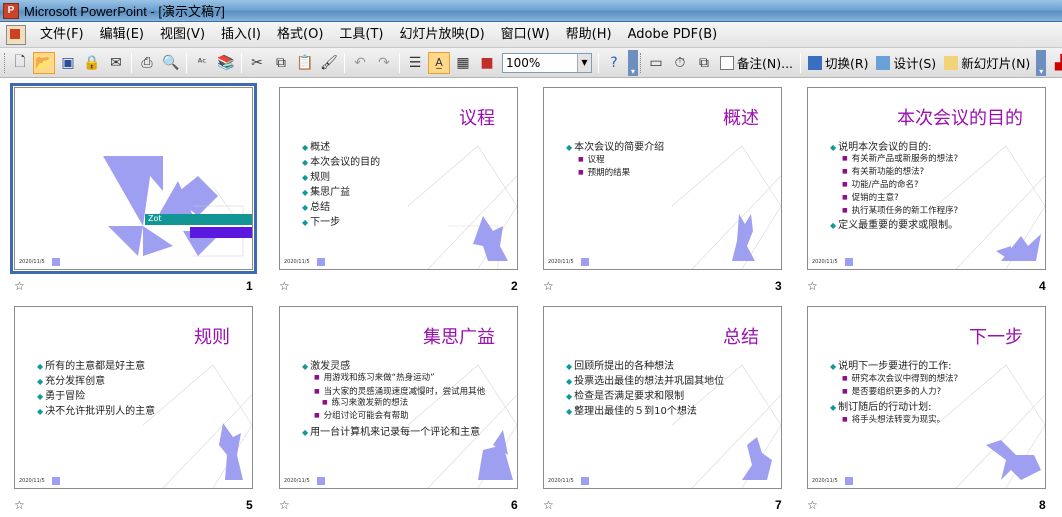  What do you see at coordinates (847, 63) in the screenshot?
I see `transition-button-label: 切换(R)` at bounding box center [847, 63].